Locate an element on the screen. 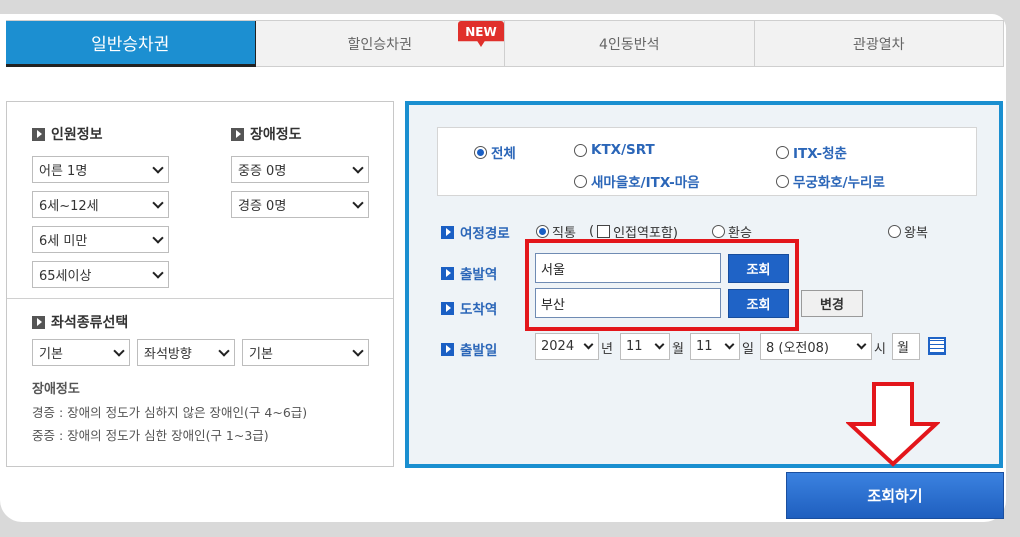  day-unit: 일 is located at coordinates (748, 349).